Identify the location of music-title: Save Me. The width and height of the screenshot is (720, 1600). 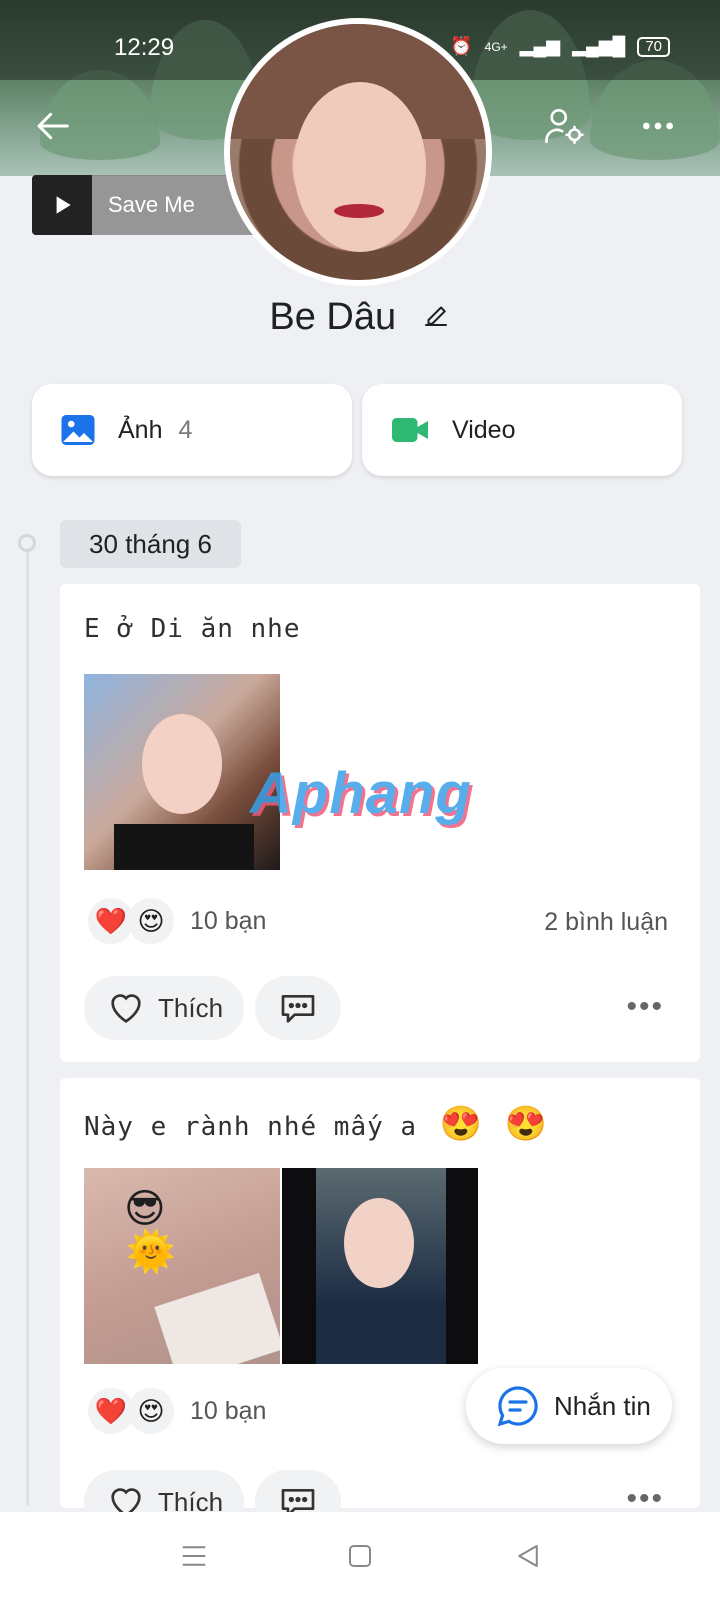
(151, 204).